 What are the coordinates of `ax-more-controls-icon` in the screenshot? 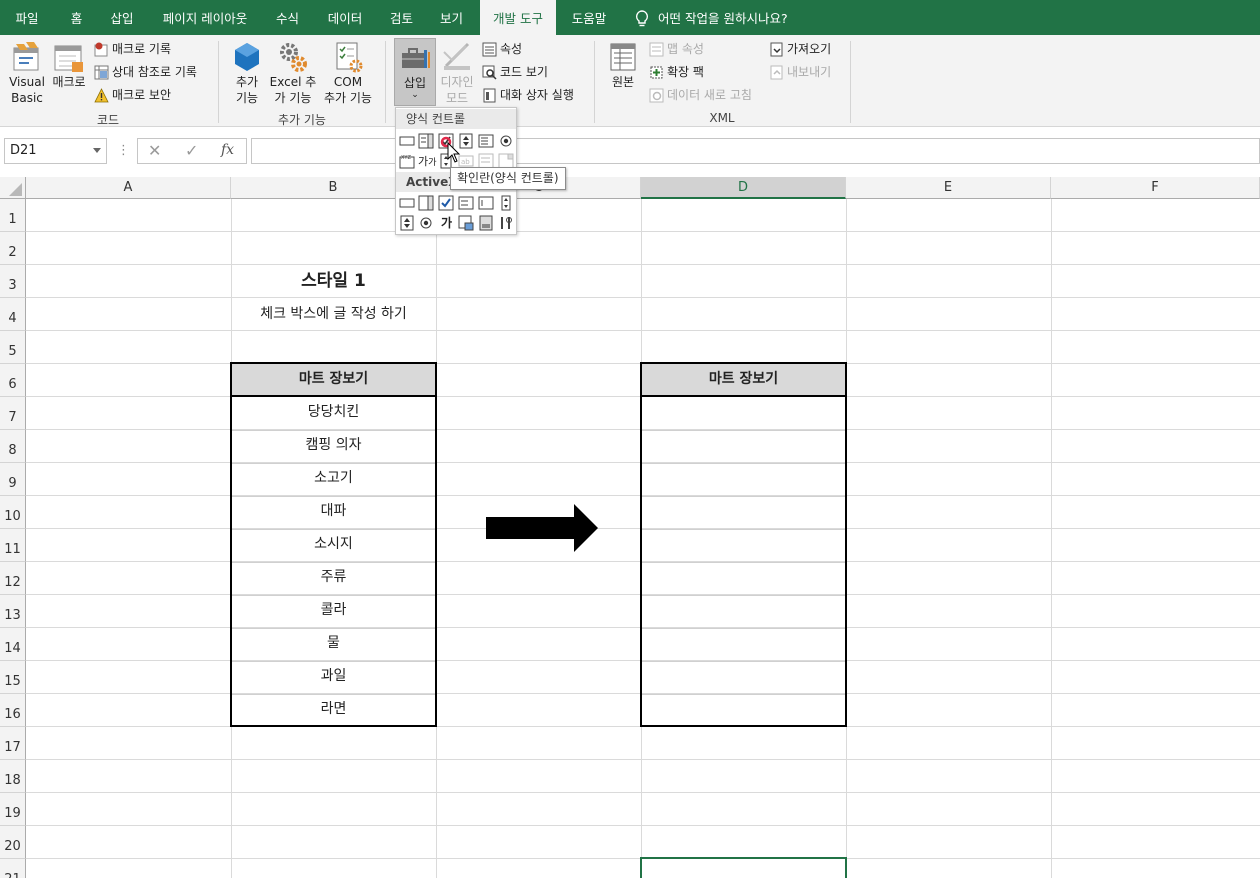 It's located at (506, 223).